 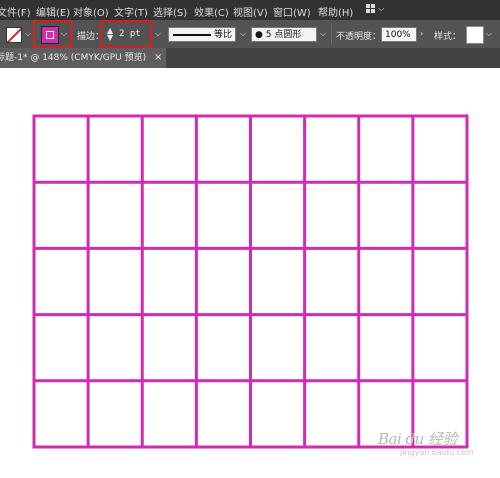 What do you see at coordinates (53, 11) in the screenshot?
I see `menu-edit: 编辑(E)` at bounding box center [53, 11].